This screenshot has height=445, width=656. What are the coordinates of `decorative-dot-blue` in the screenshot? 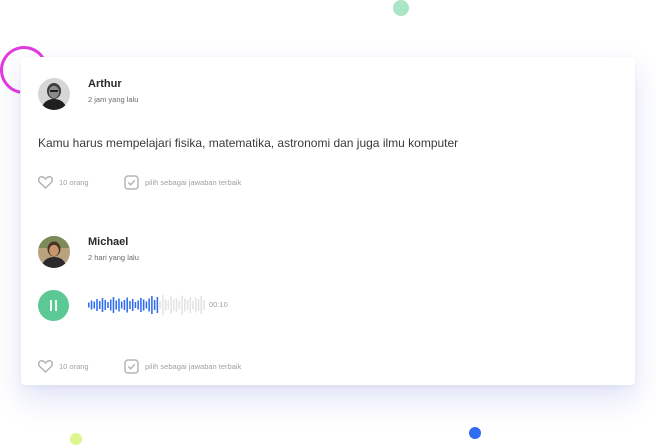 It's located at (475, 433).